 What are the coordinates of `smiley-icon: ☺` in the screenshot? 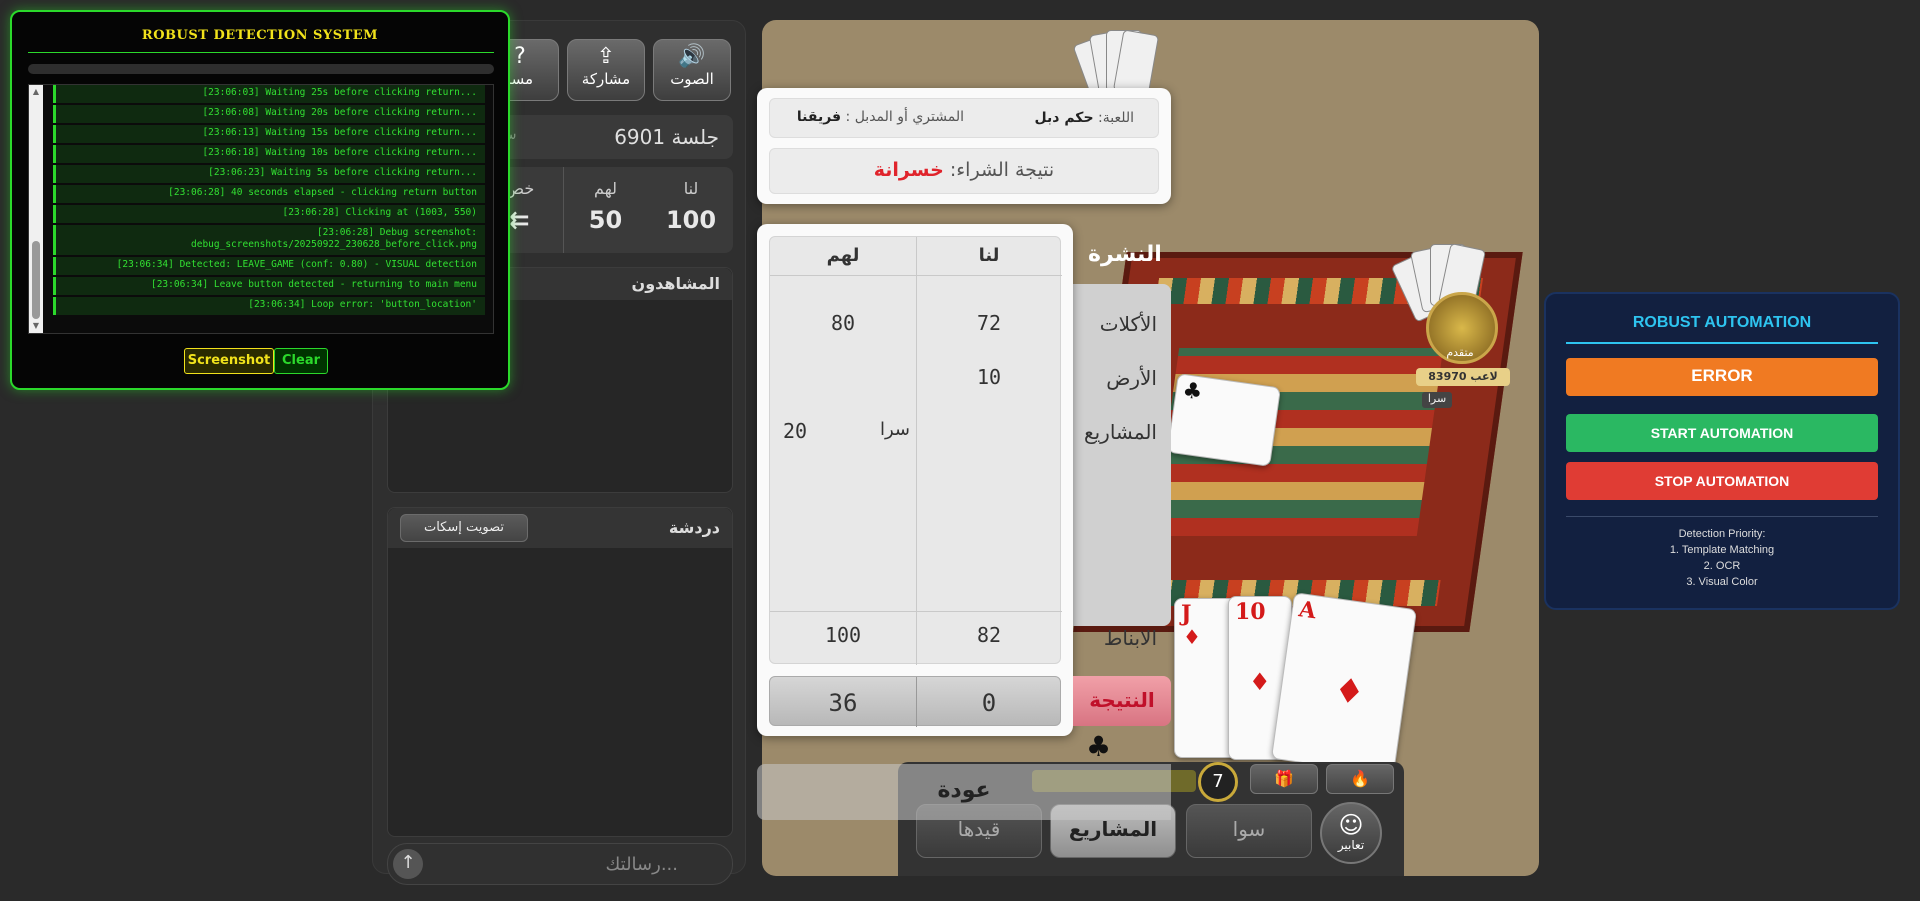 It's located at (1351, 825).